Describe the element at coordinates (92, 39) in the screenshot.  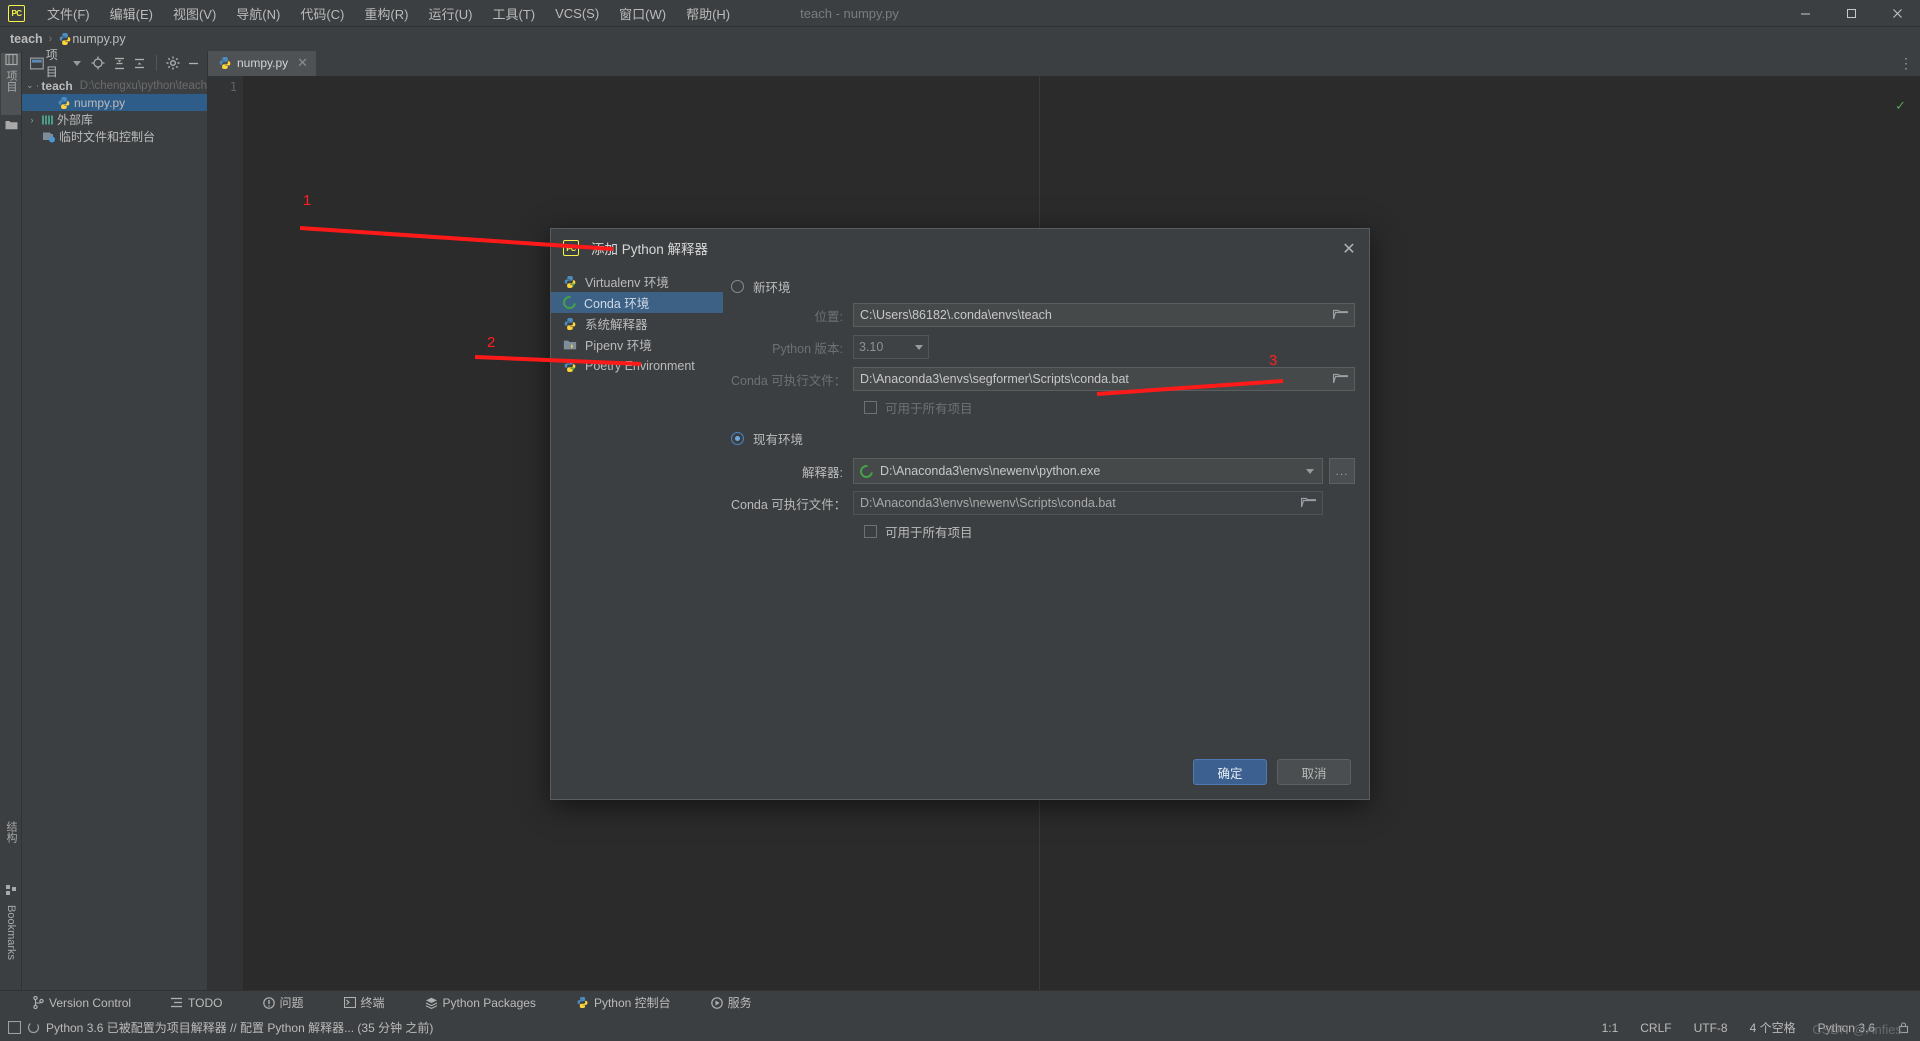
I see `breadcrumb-file: numpy.py` at that location.